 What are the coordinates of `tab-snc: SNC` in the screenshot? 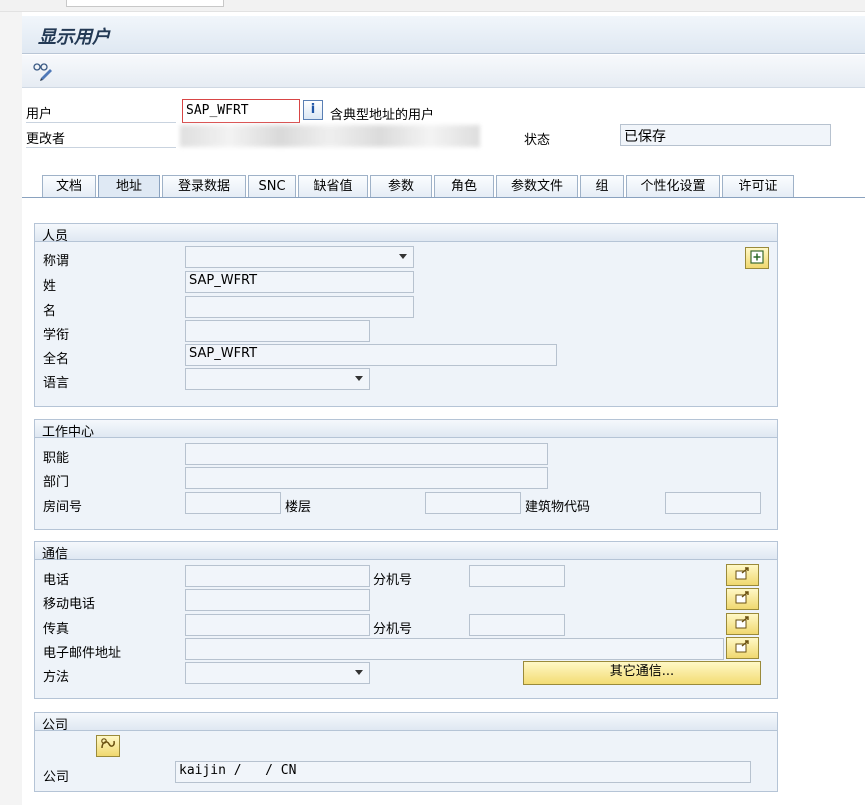 It's located at (272, 186).